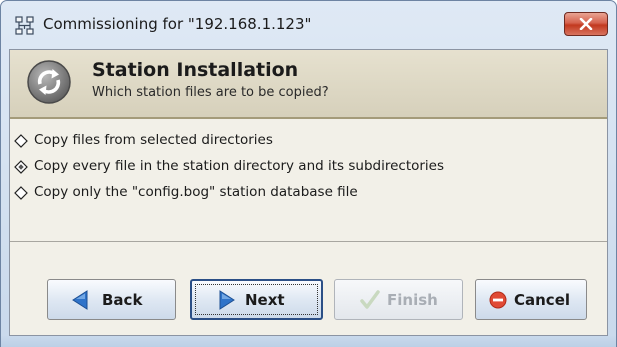 The height and width of the screenshot is (347, 617). What do you see at coordinates (412, 300) in the screenshot?
I see `finish-button-label: Finish` at bounding box center [412, 300].